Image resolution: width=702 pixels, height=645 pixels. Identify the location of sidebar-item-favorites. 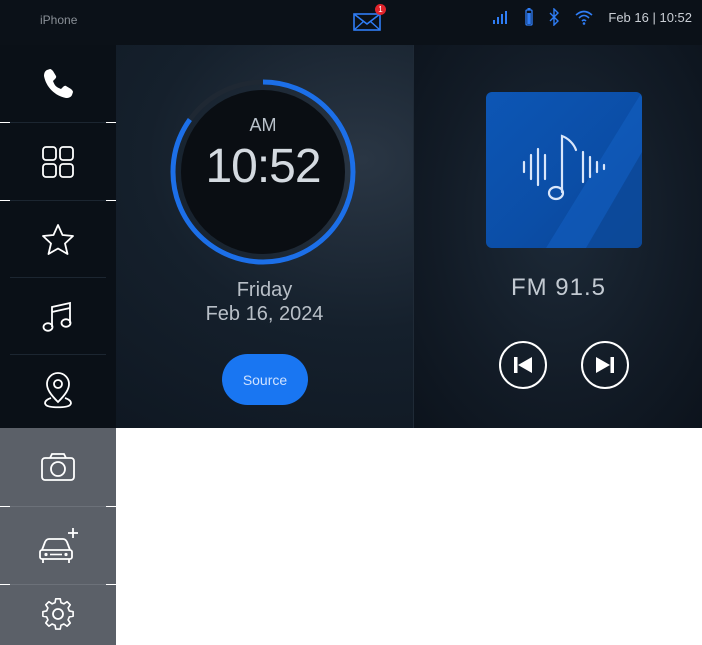
(58, 239).